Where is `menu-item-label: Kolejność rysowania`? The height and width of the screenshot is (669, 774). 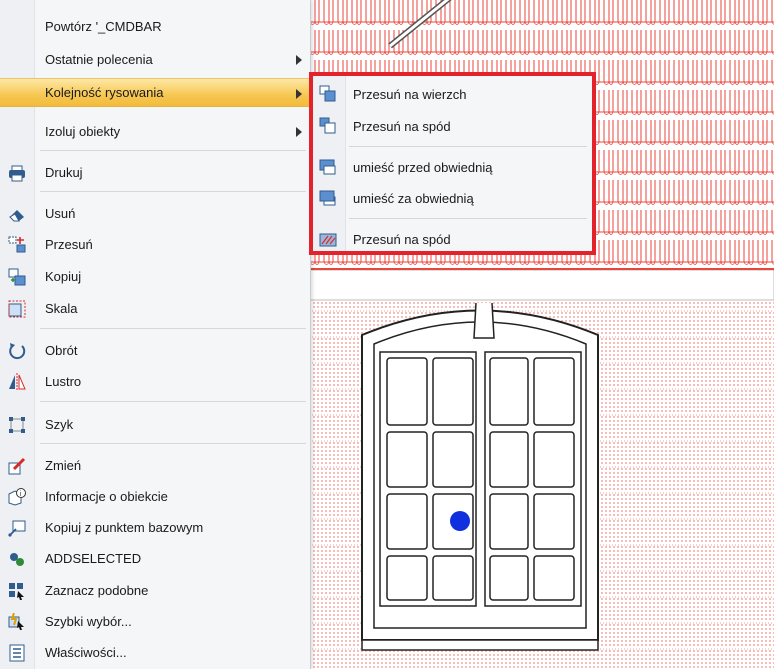 menu-item-label: Kolejność rysowania is located at coordinates (104, 92).